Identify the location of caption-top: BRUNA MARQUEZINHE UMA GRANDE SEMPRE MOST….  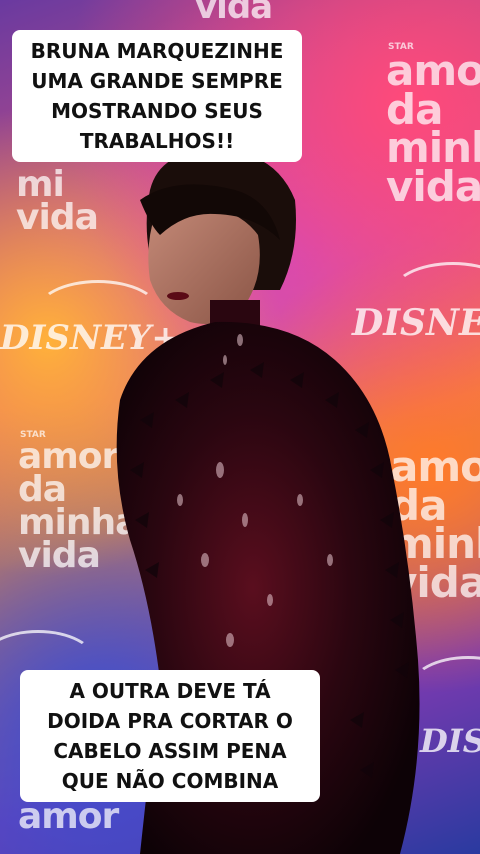
(157, 96).